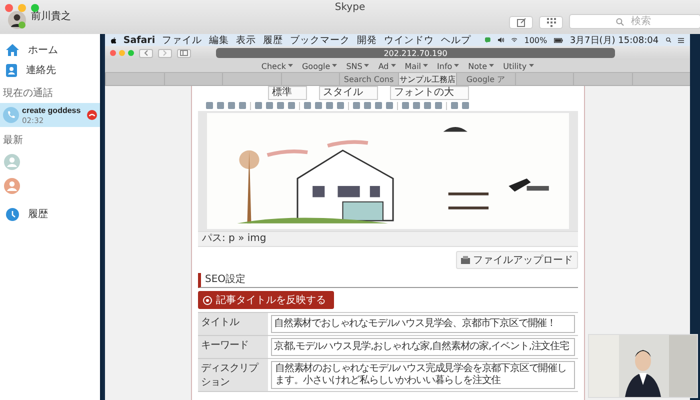 Image resolution: width=700 pixels, height=400 pixels. Describe the element at coordinates (634, 21) in the screenshot. I see `search-field: 検索` at that location.